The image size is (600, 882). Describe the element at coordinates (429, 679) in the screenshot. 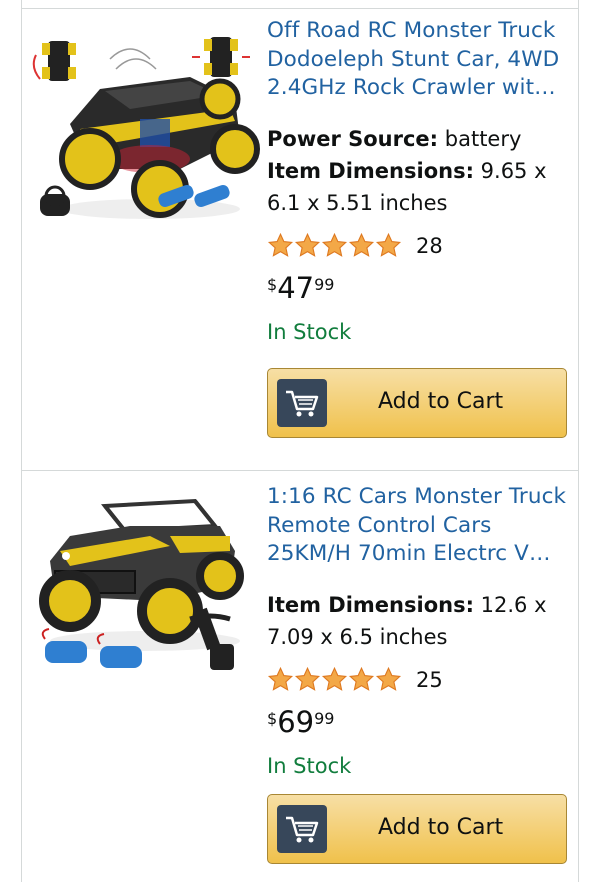

I see `rating-count: 25` at that location.